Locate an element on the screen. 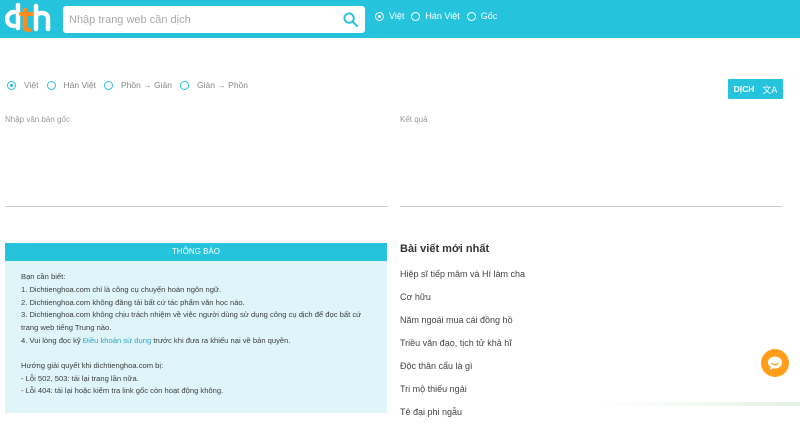 The image size is (800, 429). chat-button is located at coordinates (775, 363).